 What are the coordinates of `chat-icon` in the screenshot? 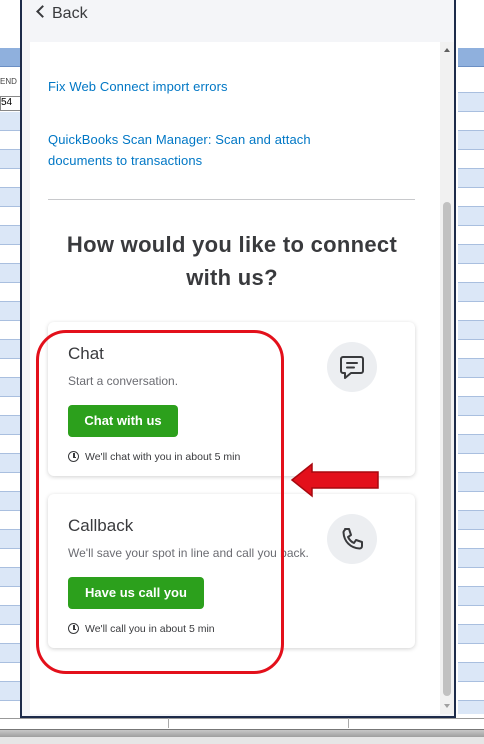 It's located at (352, 367).